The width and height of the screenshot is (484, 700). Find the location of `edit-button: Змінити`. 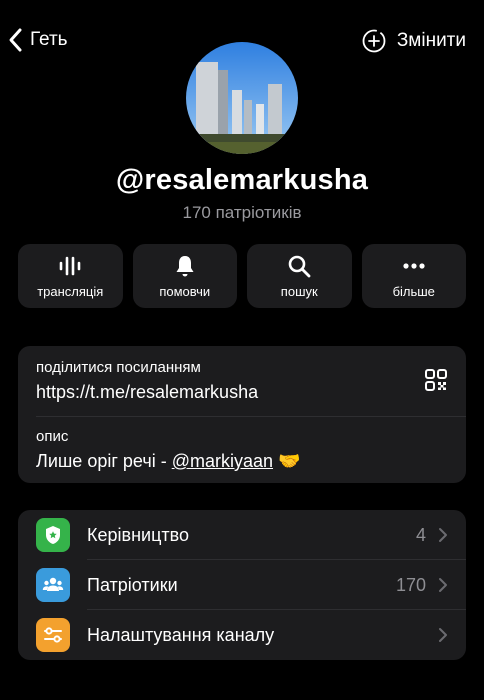

edit-button: Змінити is located at coordinates (413, 41).